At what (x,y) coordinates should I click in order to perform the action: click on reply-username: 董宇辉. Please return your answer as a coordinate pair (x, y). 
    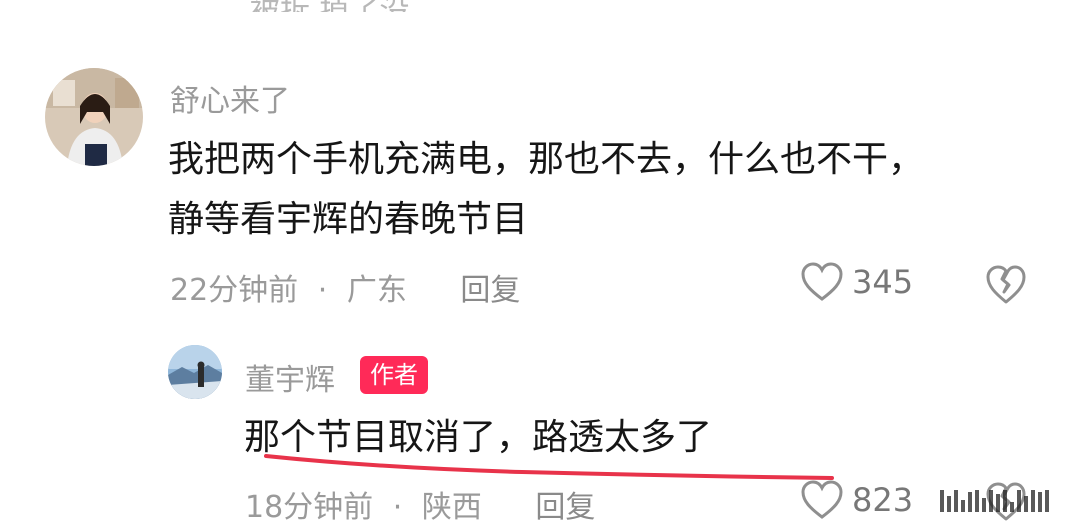
    Looking at the image, I should click on (290, 377).